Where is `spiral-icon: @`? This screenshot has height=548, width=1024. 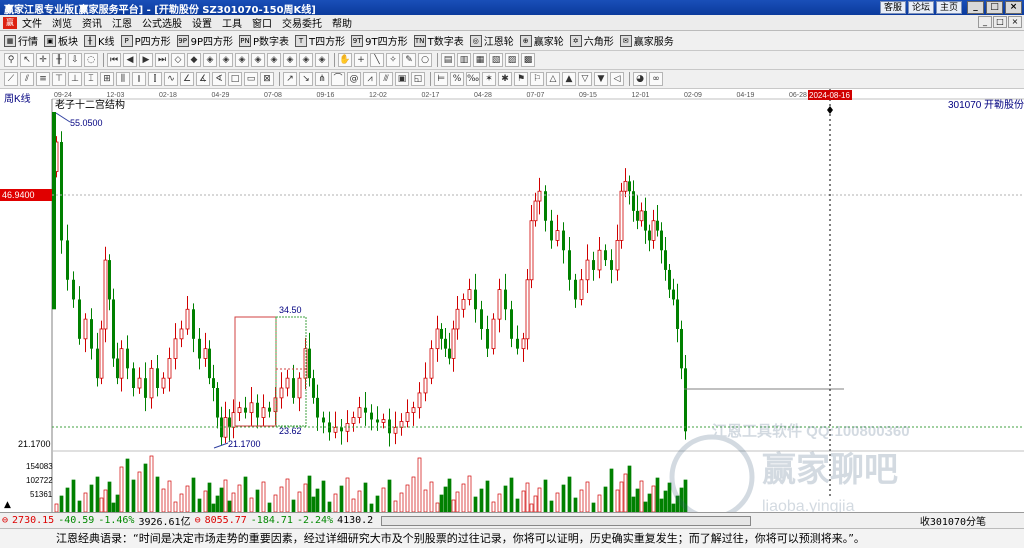 spiral-icon: @ is located at coordinates (354, 79).